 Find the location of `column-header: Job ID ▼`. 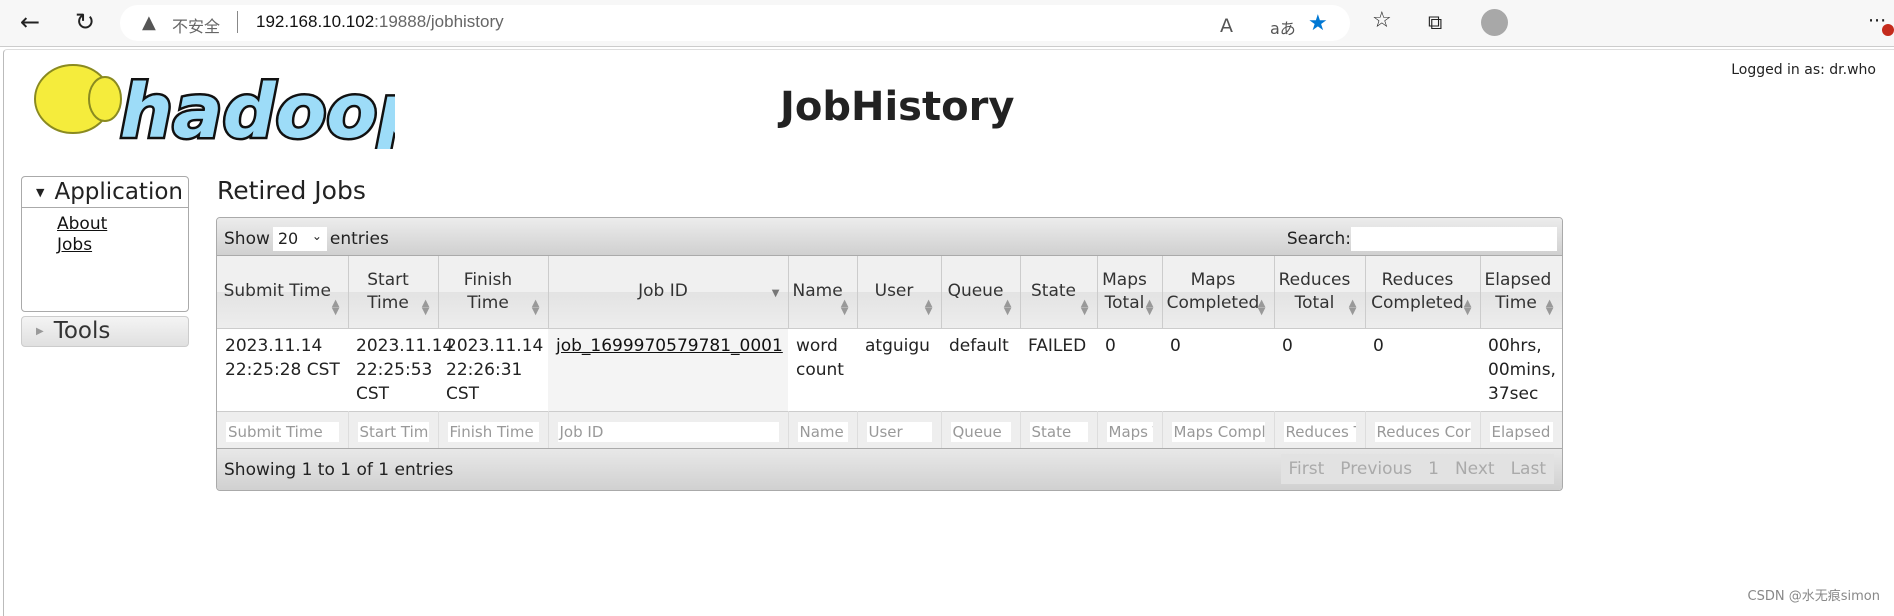

column-header: Job ID ▼ is located at coordinates (668, 292).